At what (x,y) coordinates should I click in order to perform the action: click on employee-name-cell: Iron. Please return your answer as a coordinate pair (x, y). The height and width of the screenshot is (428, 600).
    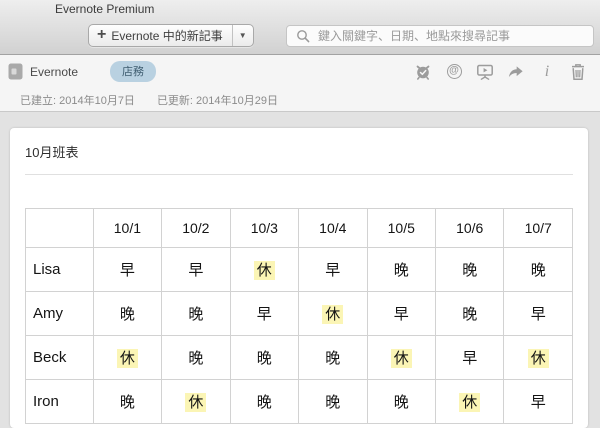
    Looking at the image, I should click on (59, 401).